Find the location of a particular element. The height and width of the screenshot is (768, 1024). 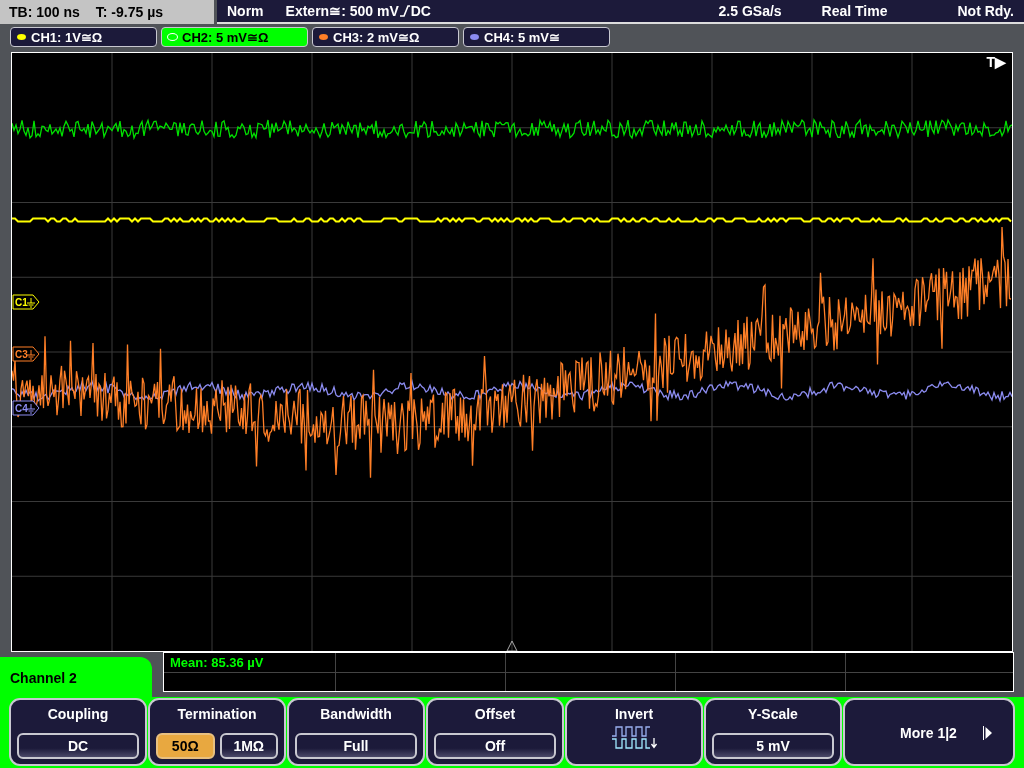

next-page-icon is located at coordinates (987, 732).